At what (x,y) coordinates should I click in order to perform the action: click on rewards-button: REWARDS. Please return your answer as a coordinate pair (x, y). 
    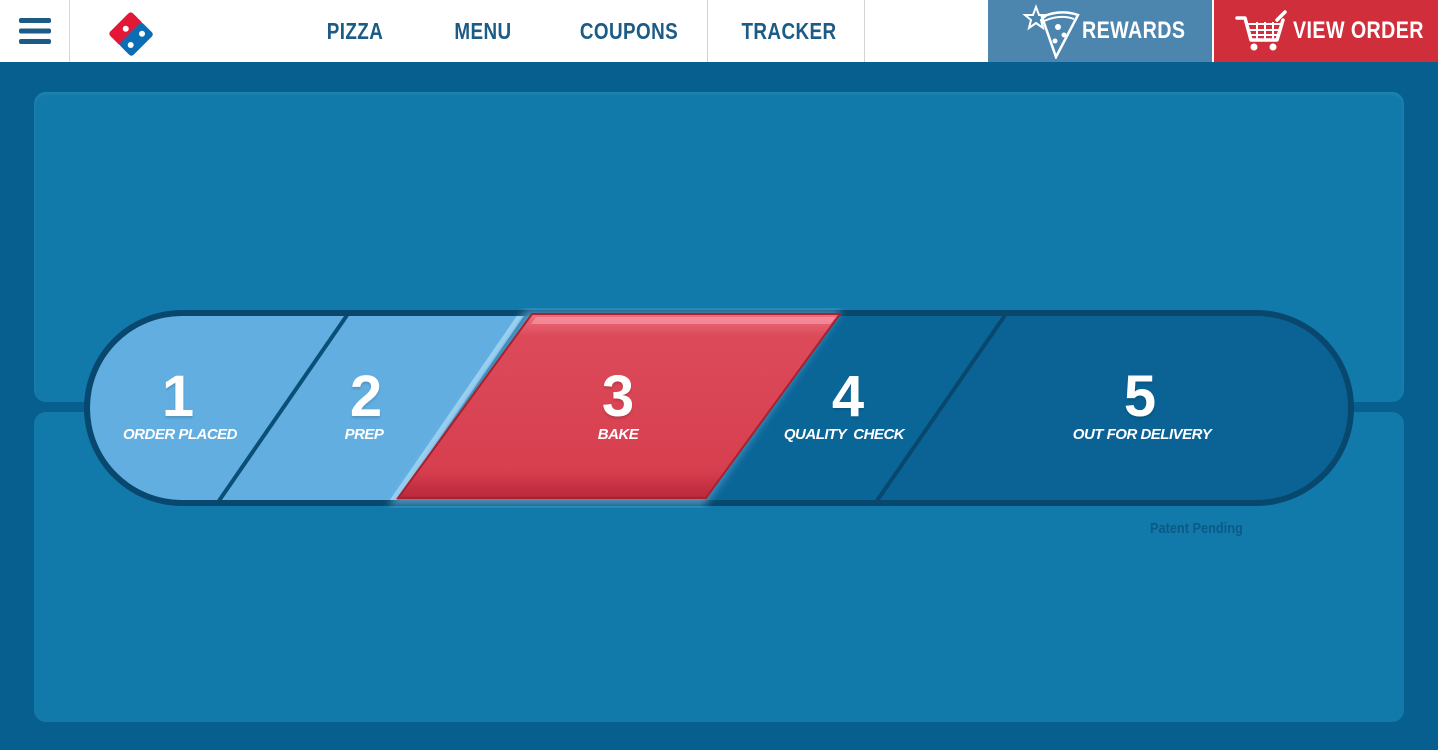
    Looking at the image, I should click on (1100, 31).